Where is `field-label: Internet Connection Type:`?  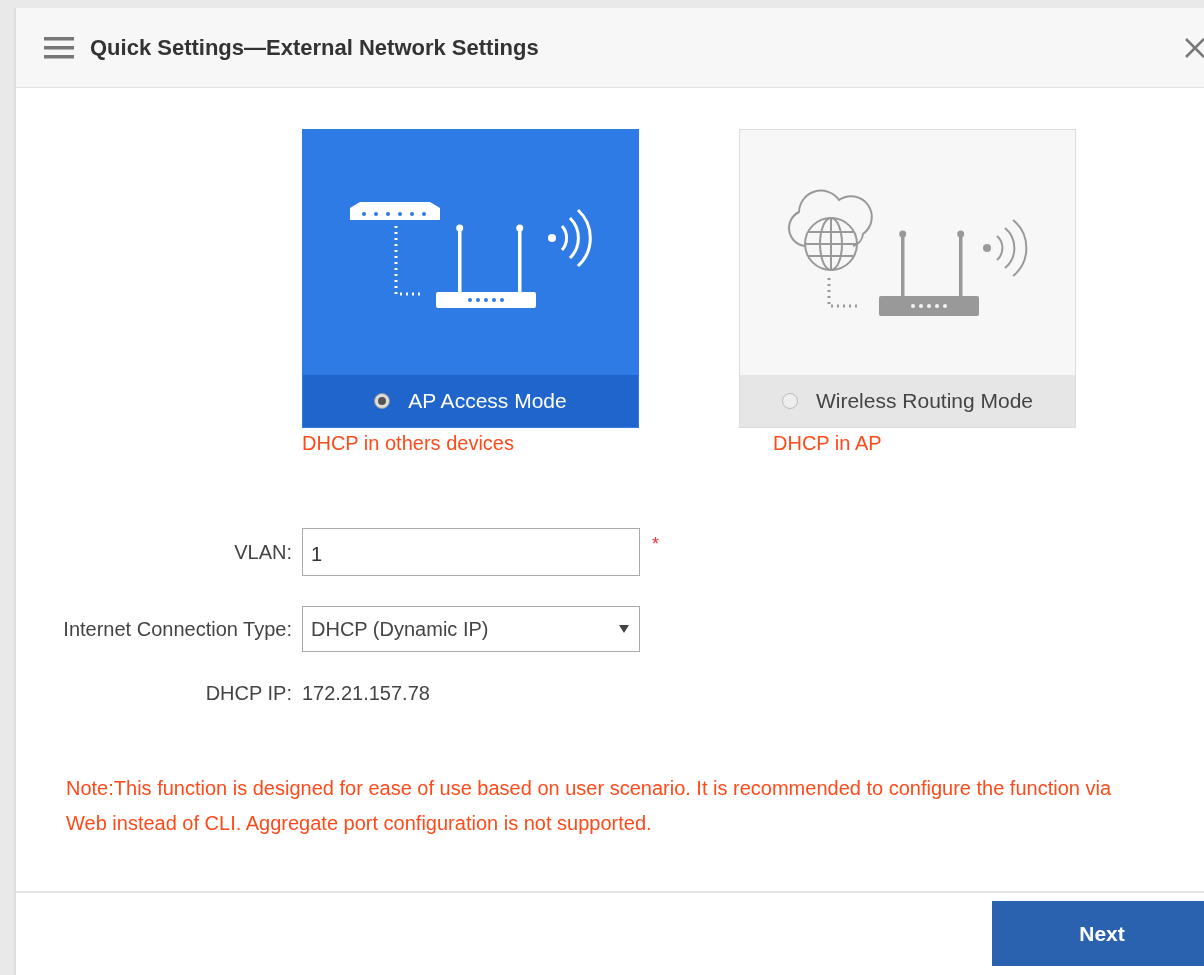 field-label: Internet Connection Type: is located at coordinates (177, 629).